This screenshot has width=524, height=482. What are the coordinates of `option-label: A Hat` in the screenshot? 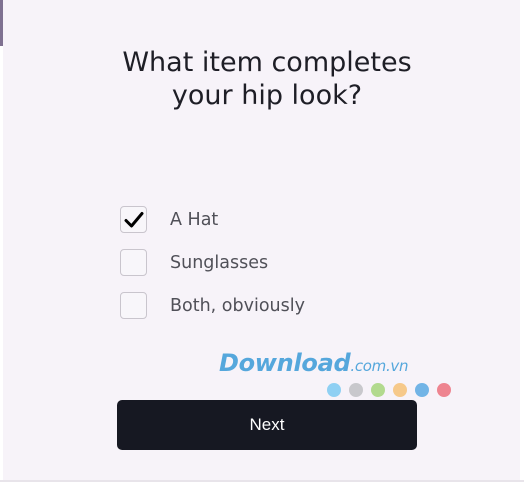 It's located at (194, 220).